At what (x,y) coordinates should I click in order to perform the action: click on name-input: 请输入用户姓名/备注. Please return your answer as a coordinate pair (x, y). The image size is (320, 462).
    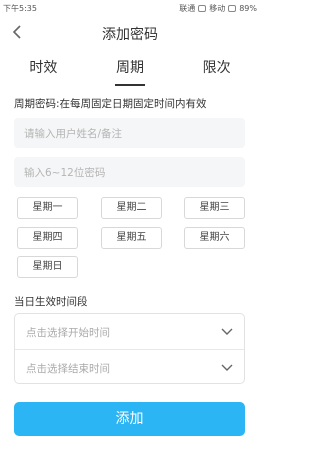
    Looking at the image, I should click on (129, 133).